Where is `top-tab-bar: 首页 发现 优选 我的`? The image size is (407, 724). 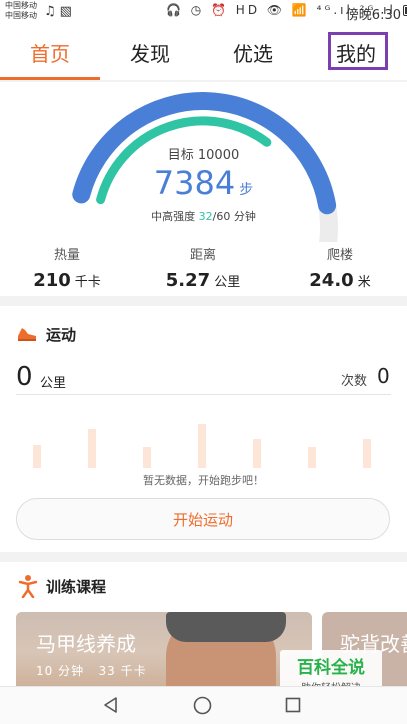 top-tab-bar: 首页 发现 优选 我的 is located at coordinates (203, 53).